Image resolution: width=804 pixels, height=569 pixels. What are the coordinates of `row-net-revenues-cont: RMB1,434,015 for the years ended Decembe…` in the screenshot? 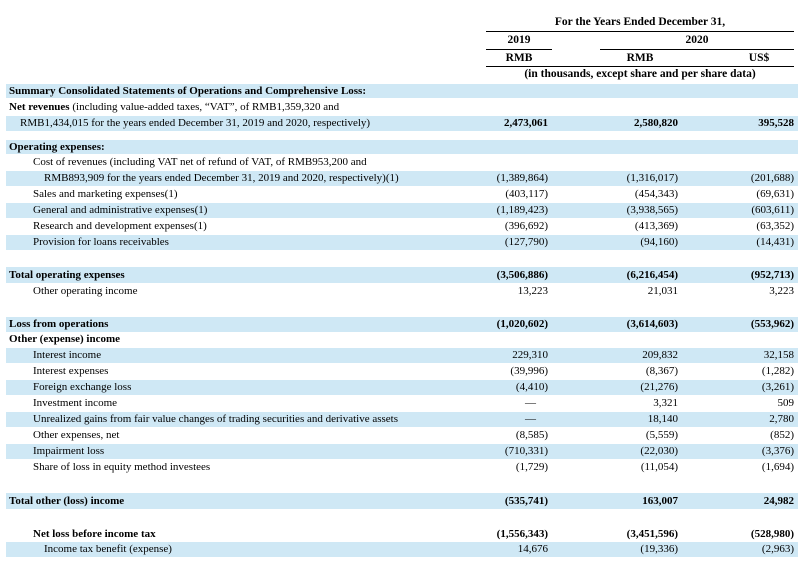 It's located at (402, 123).